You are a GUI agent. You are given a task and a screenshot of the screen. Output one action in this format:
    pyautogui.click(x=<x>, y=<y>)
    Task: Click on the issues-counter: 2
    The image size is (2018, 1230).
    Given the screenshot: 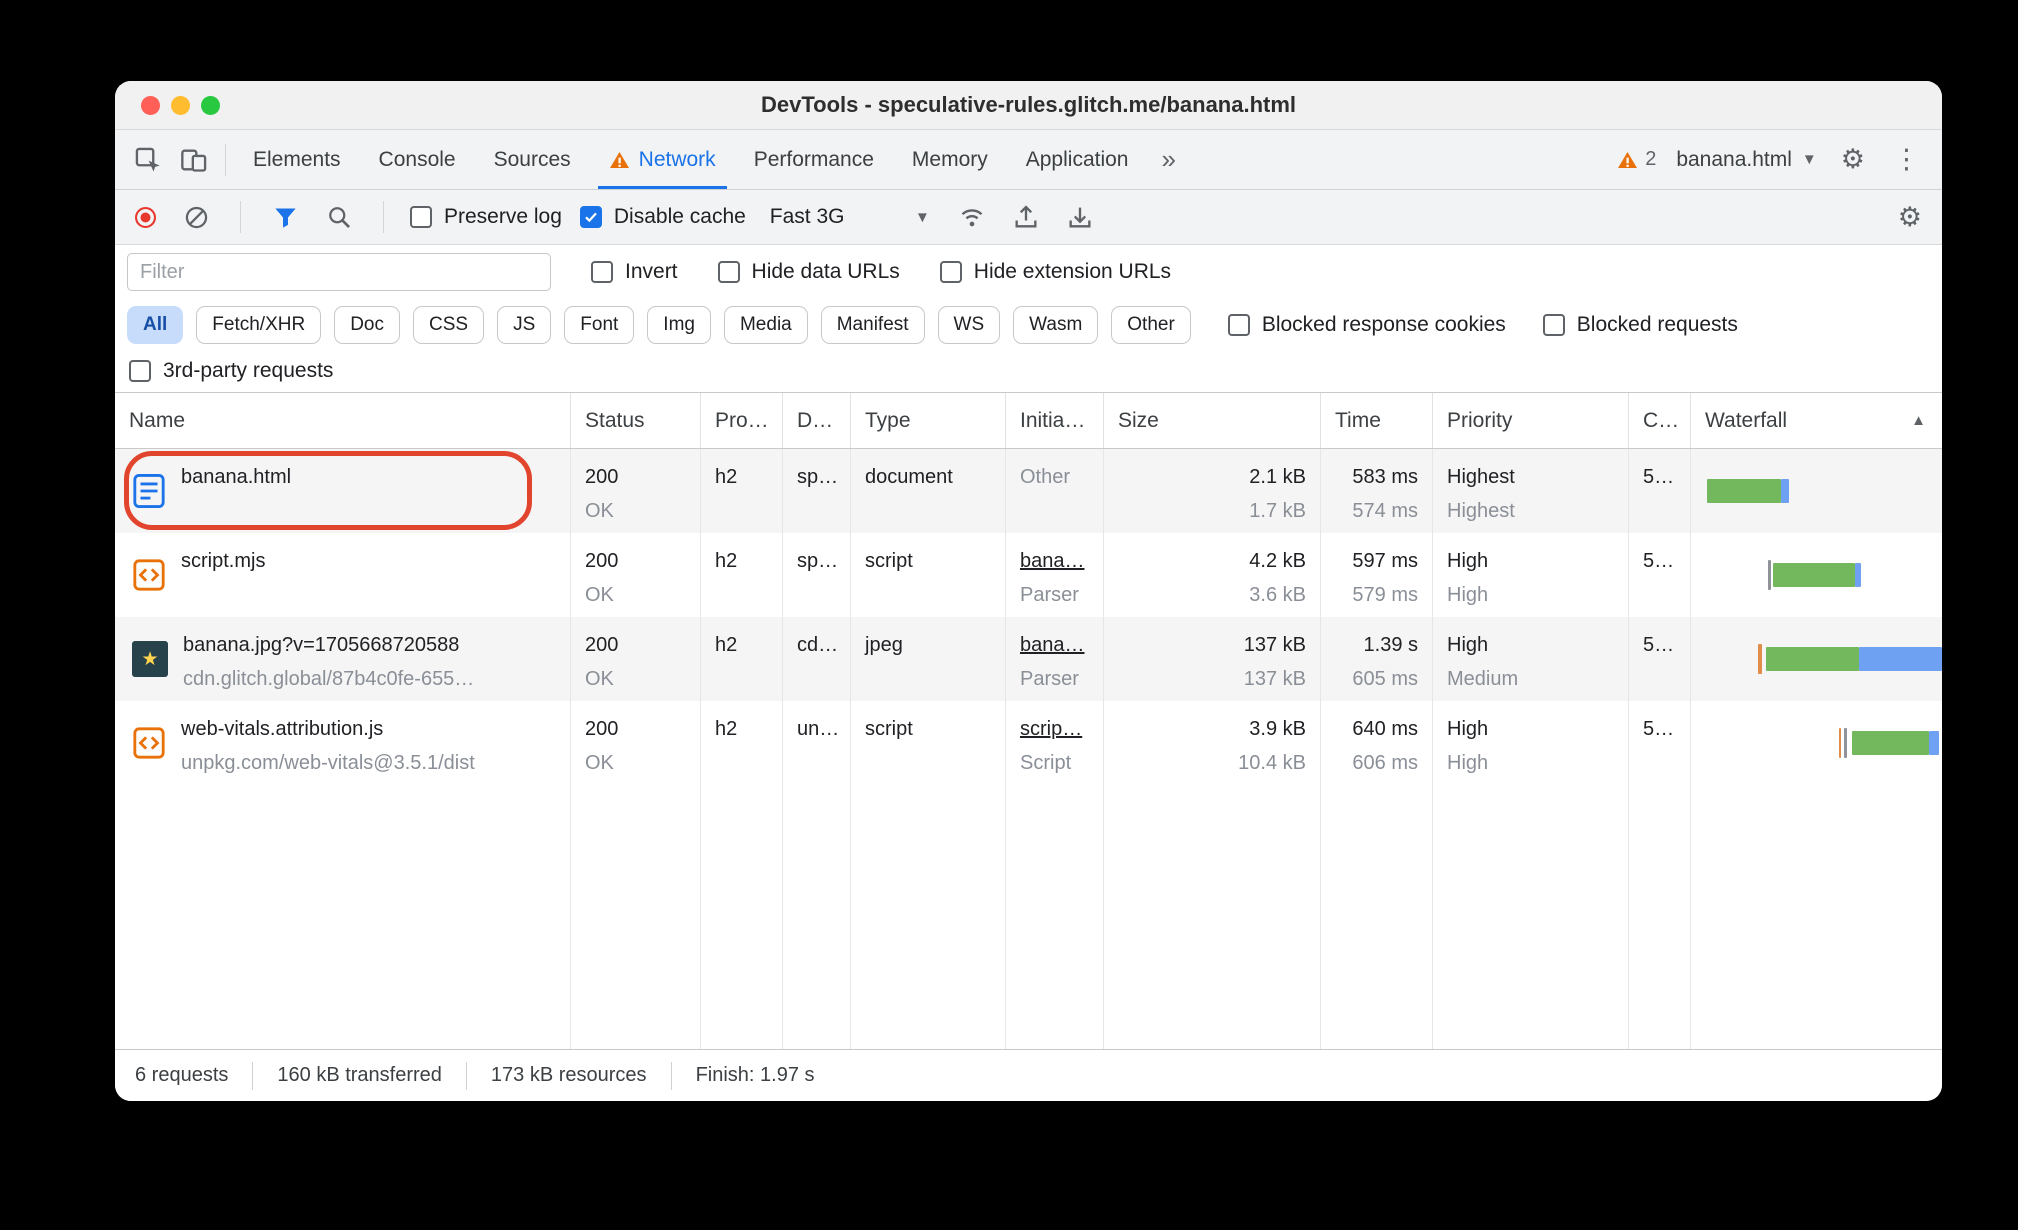 What is the action you would take?
    pyautogui.click(x=1636, y=159)
    